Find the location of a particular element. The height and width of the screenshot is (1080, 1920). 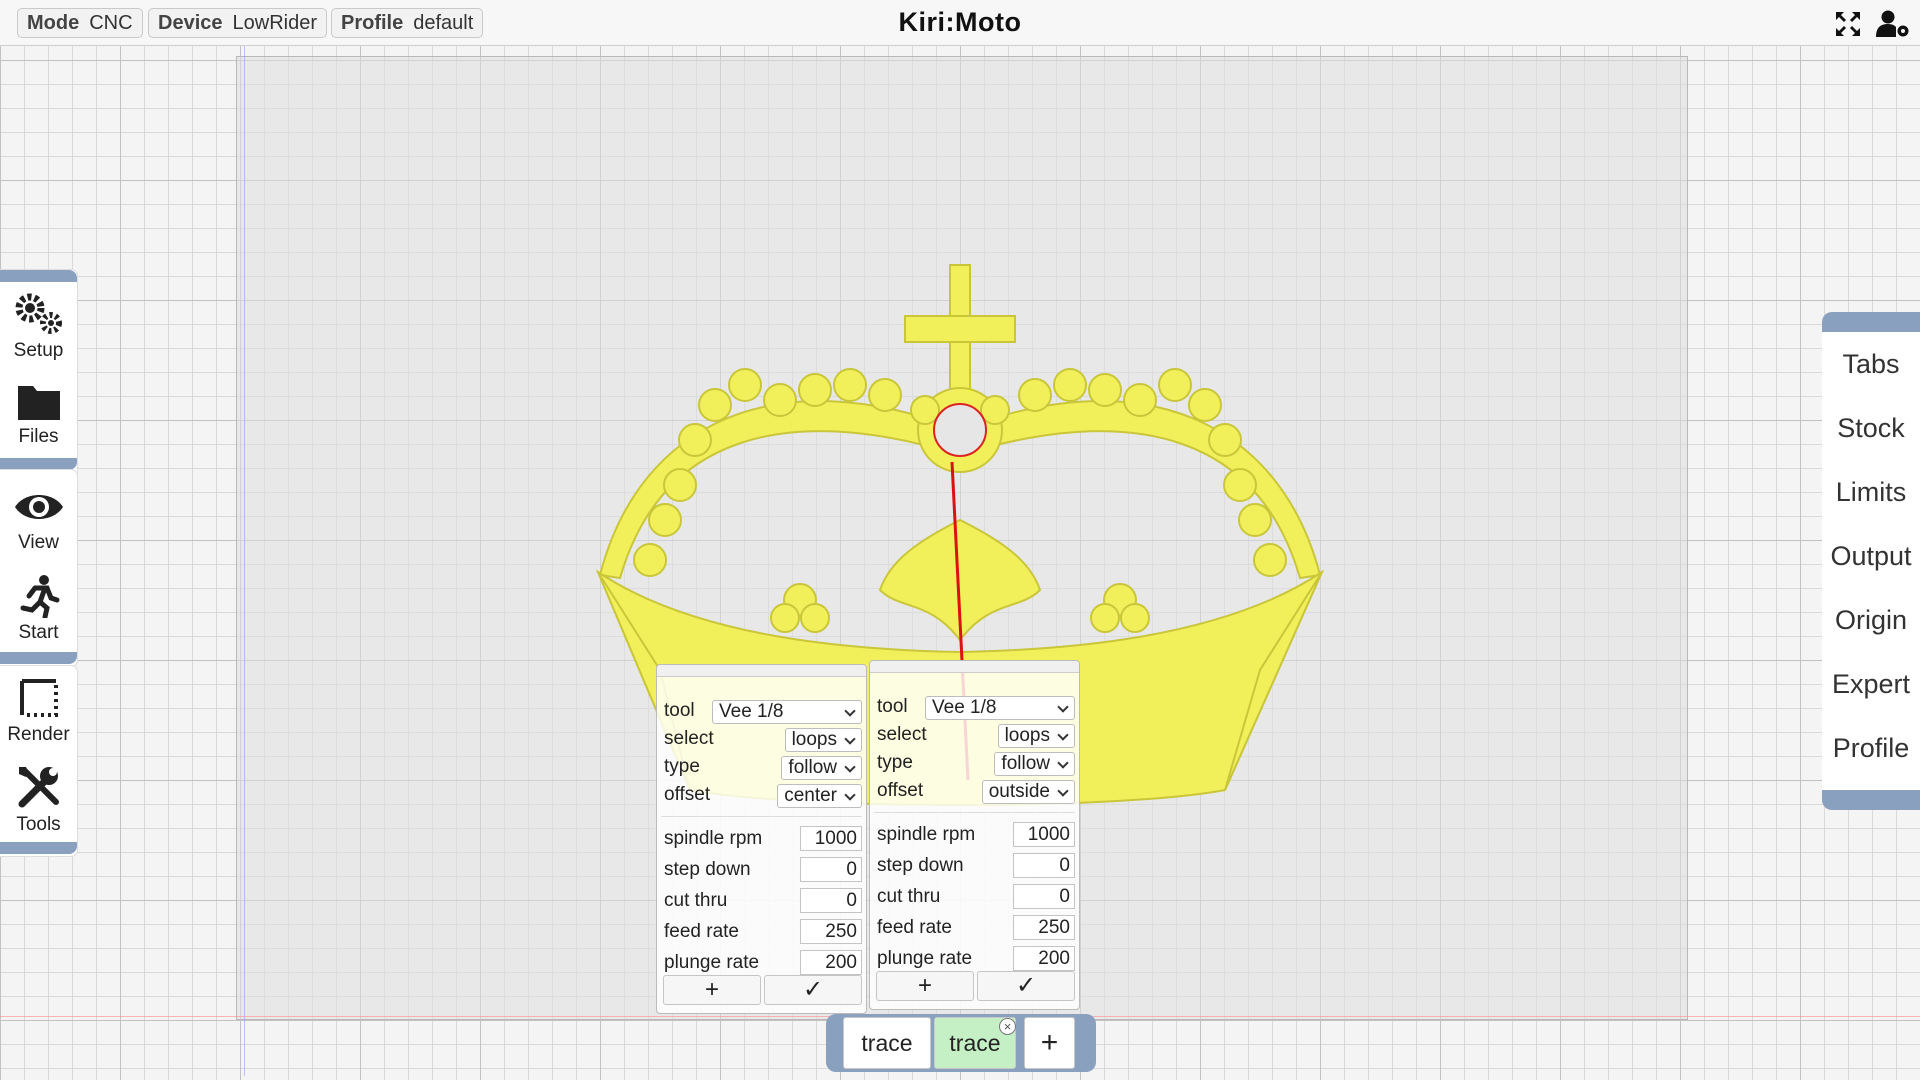

left-toolbar-top: Setup Files is located at coordinates (38, 376).